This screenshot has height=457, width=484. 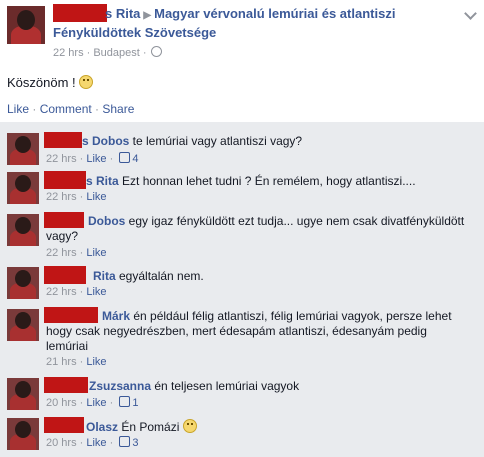 What do you see at coordinates (216, 141) in the screenshot?
I see `comment-text: te lemúriai vagy atlantiszi vagy?` at bounding box center [216, 141].